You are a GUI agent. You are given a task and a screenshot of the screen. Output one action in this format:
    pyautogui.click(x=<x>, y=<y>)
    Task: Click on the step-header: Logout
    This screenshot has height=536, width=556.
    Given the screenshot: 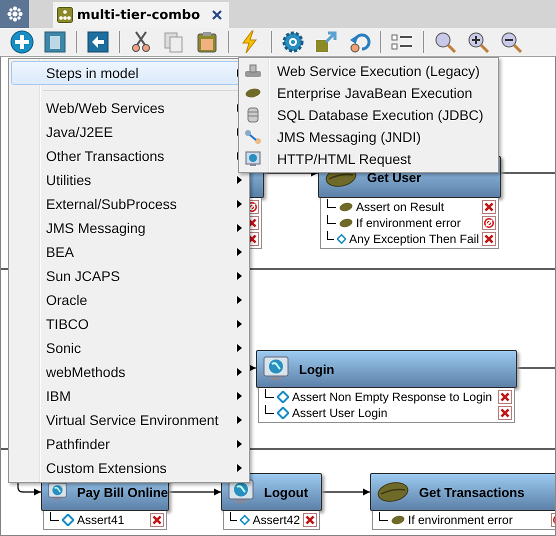 What is the action you would take?
    pyautogui.click(x=271, y=492)
    